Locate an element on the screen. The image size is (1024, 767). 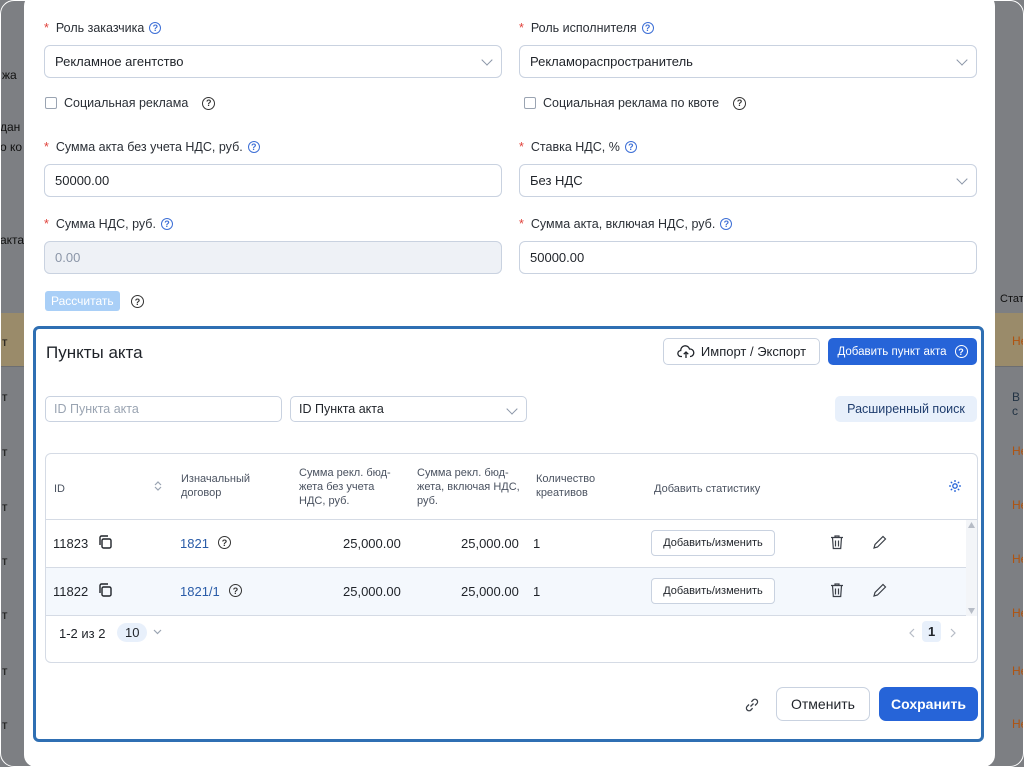
sum-with-vat-input: 50000.00 is located at coordinates (748, 257).